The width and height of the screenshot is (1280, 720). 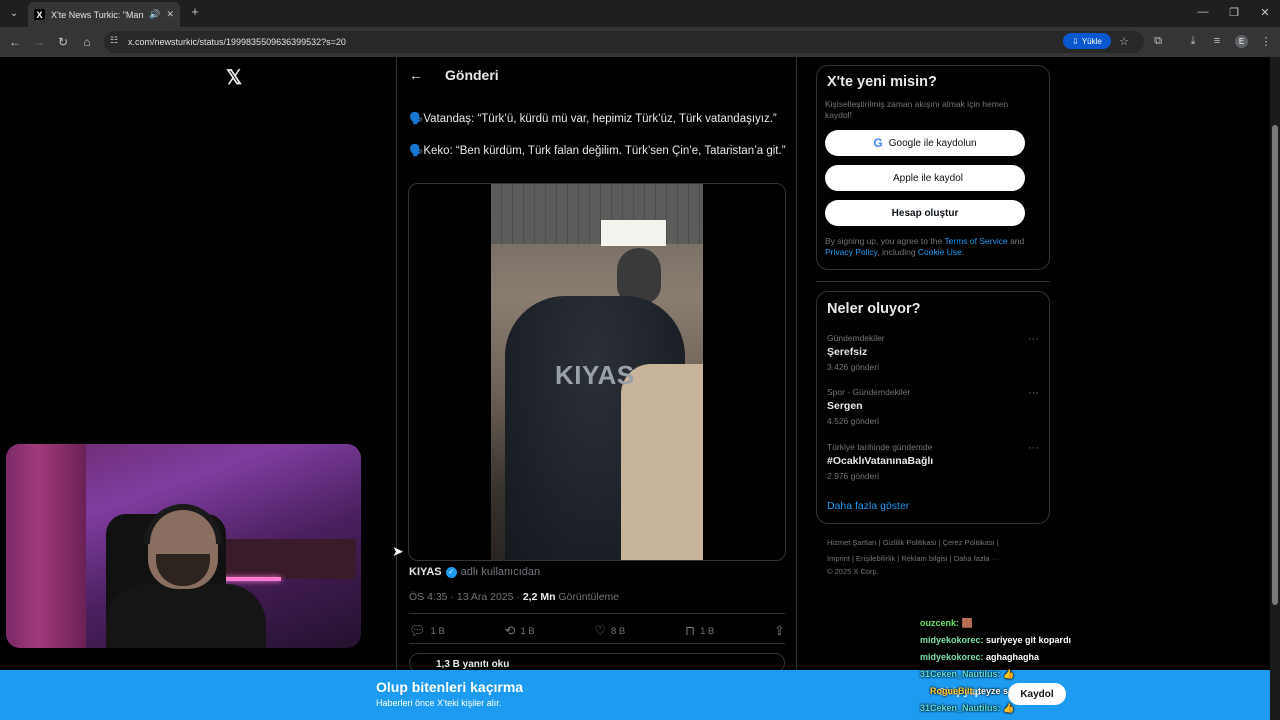 What do you see at coordinates (880, 447) in the screenshot?
I see `trend-category: Türkiye tarihinde gündemde` at bounding box center [880, 447].